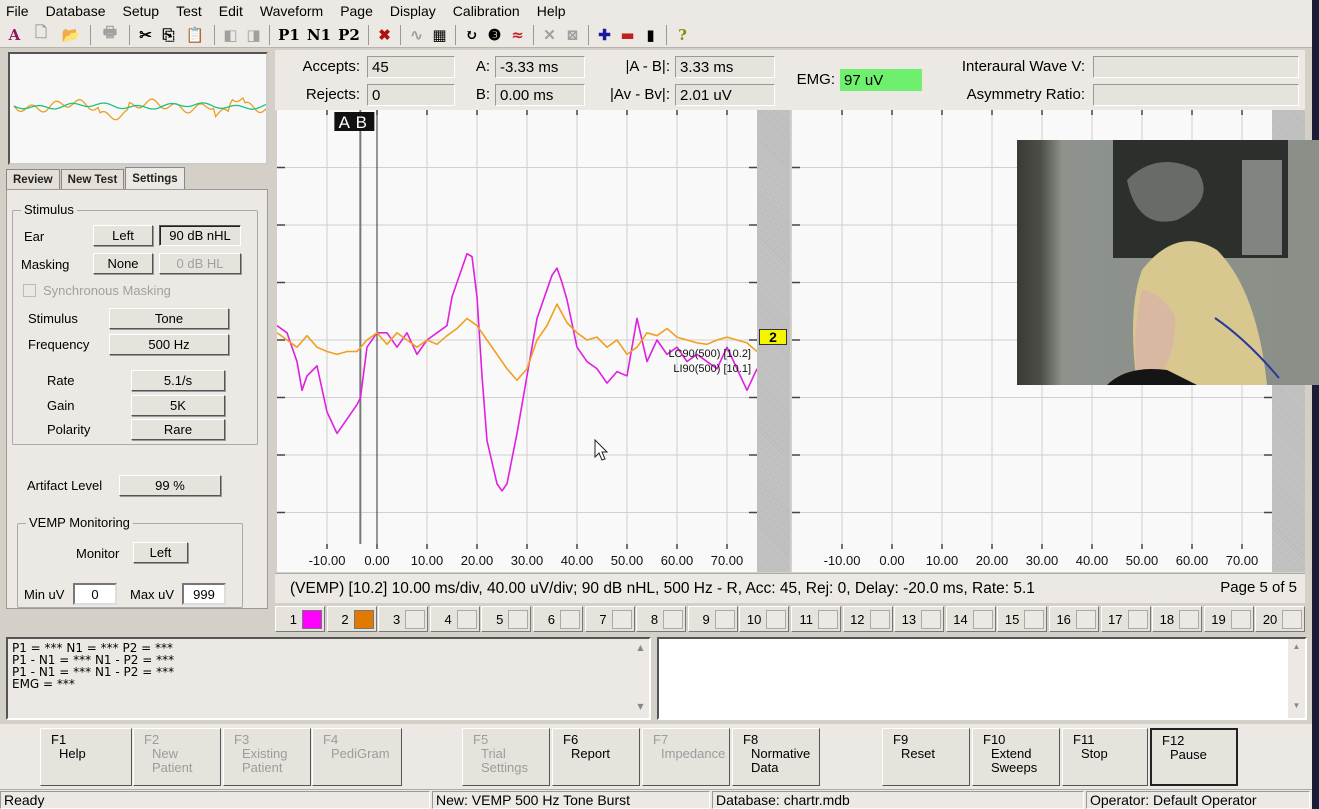  I want to click on stimulus-type-button: Tone, so click(169, 318).